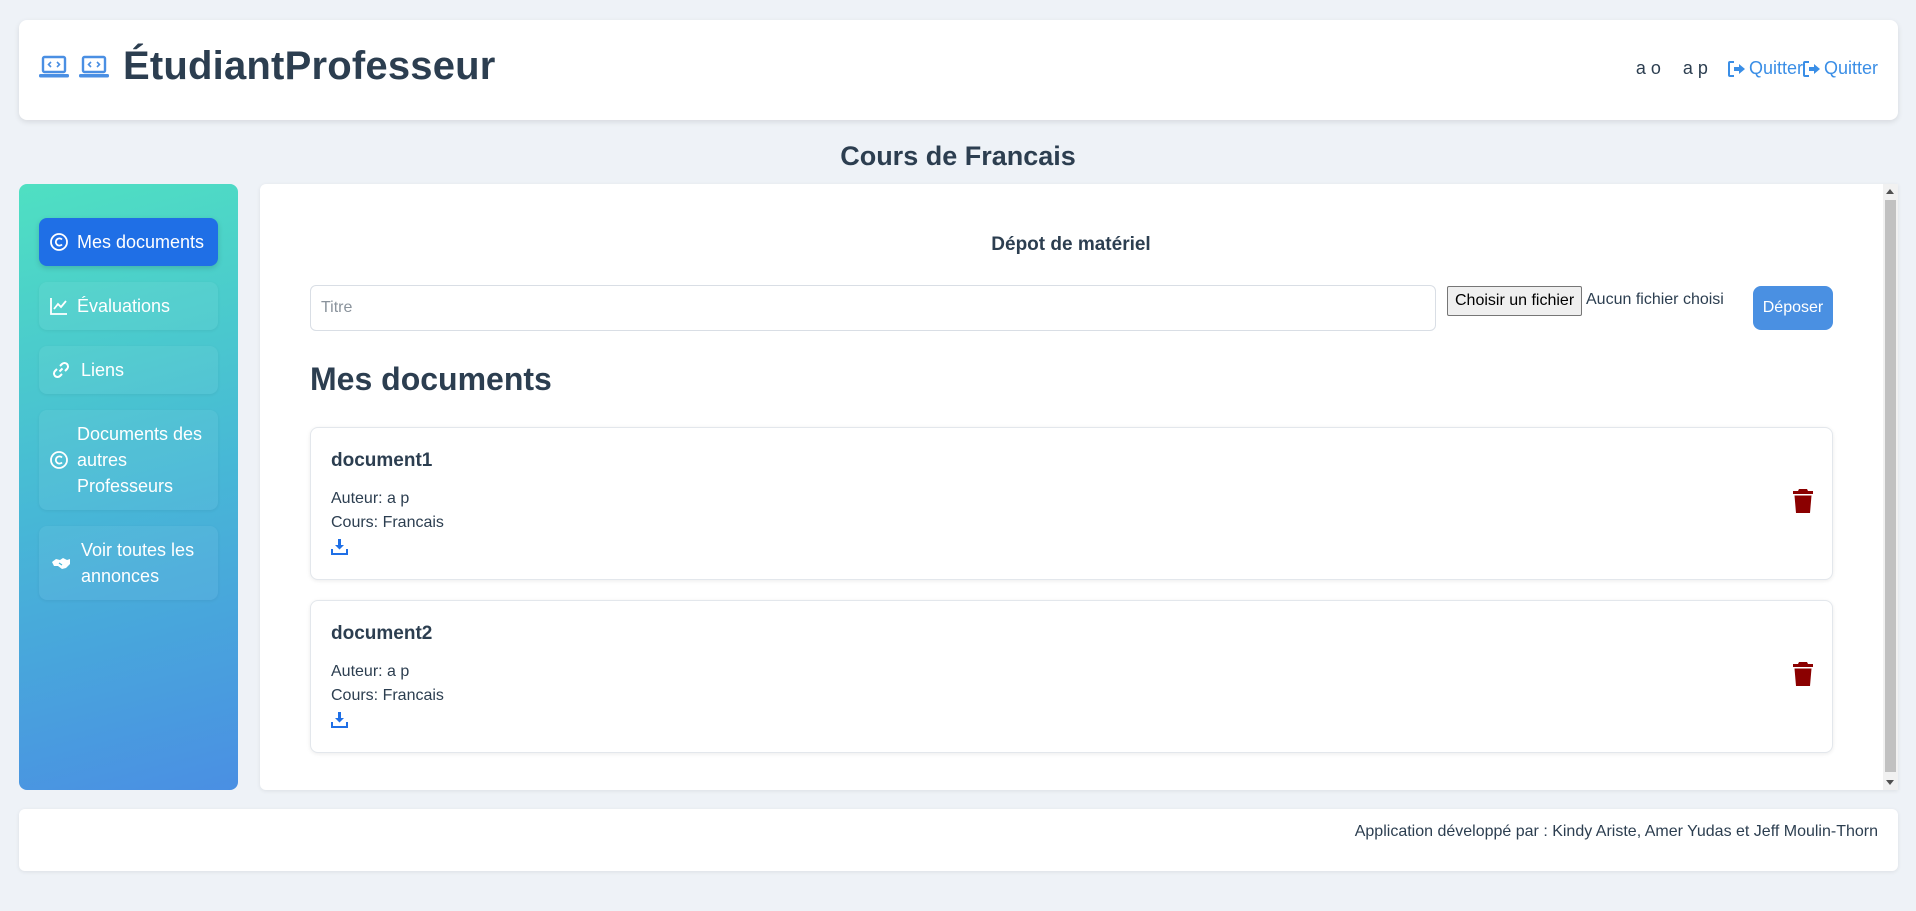  What do you see at coordinates (1071, 676) in the screenshot?
I see `document-card: document2 Auteur: a p Cours: Francais` at bounding box center [1071, 676].